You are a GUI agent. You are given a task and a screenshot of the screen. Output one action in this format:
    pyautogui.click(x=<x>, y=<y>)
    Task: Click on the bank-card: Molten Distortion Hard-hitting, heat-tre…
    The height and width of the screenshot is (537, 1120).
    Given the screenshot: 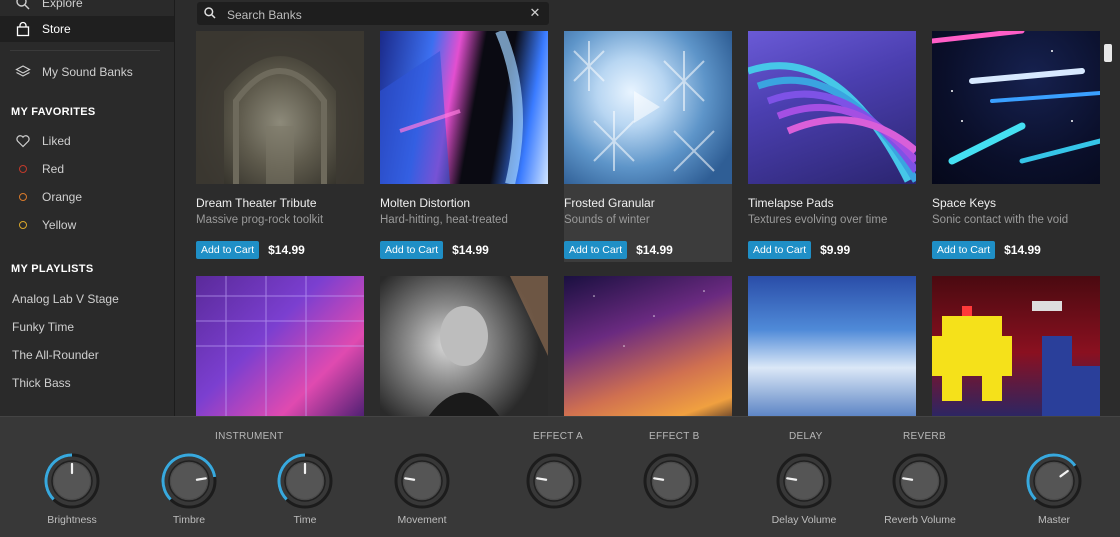 What is the action you would take?
    pyautogui.click(x=464, y=145)
    